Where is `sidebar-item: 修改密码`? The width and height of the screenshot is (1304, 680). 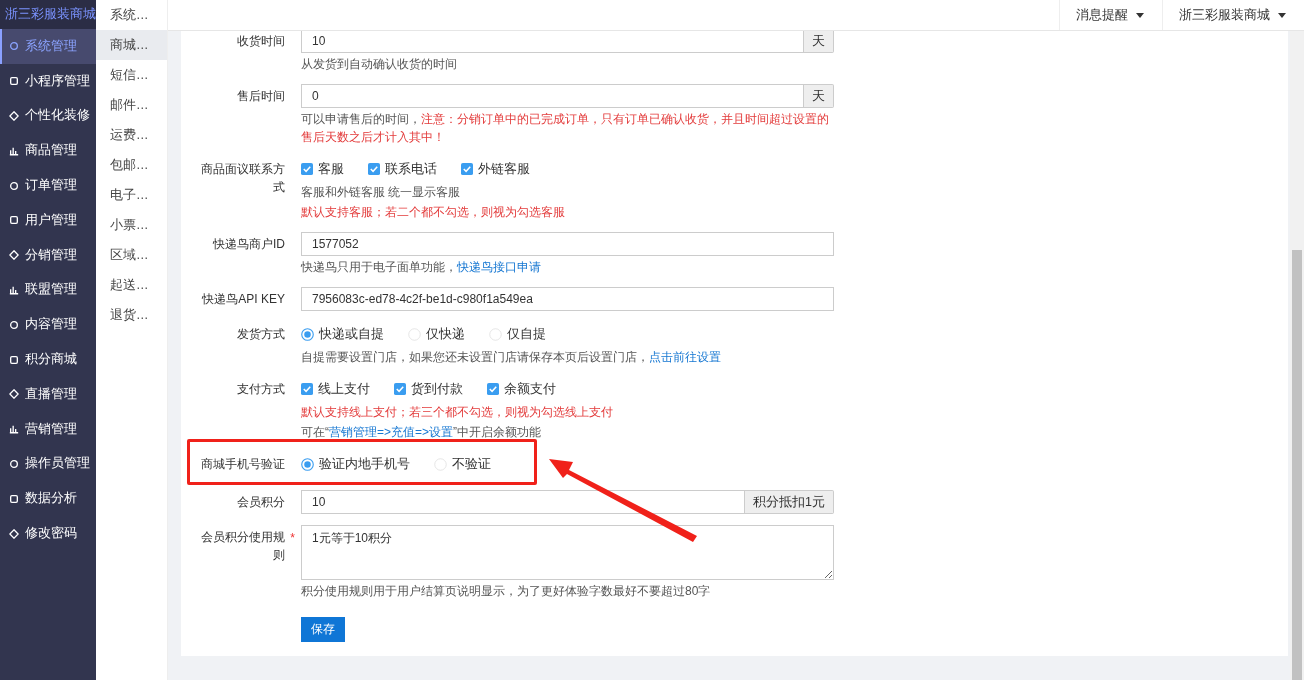
sidebar-item: 修改密码 is located at coordinates (48, 533).